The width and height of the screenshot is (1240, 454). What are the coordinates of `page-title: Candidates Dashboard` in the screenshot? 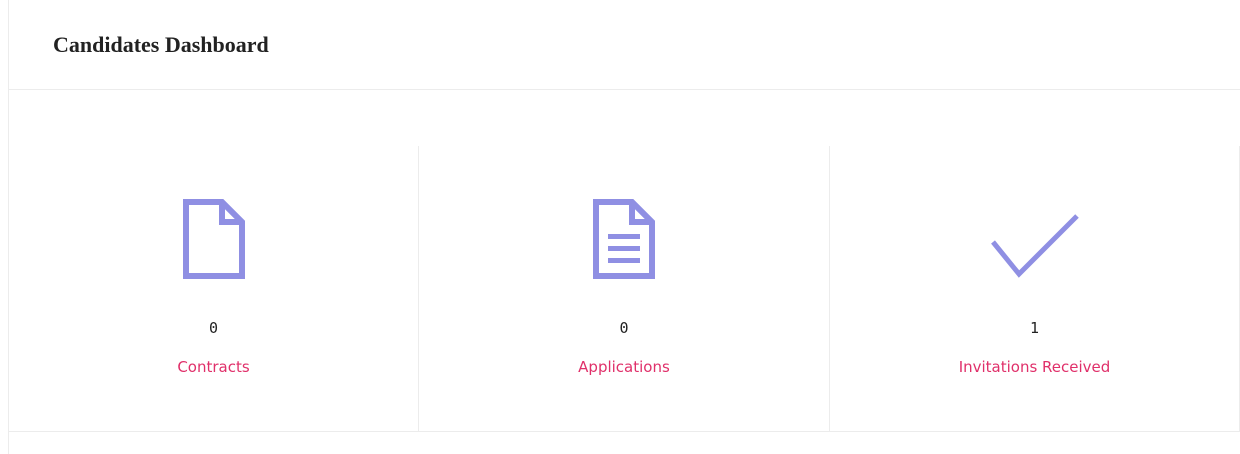 It's located at (161, 44).